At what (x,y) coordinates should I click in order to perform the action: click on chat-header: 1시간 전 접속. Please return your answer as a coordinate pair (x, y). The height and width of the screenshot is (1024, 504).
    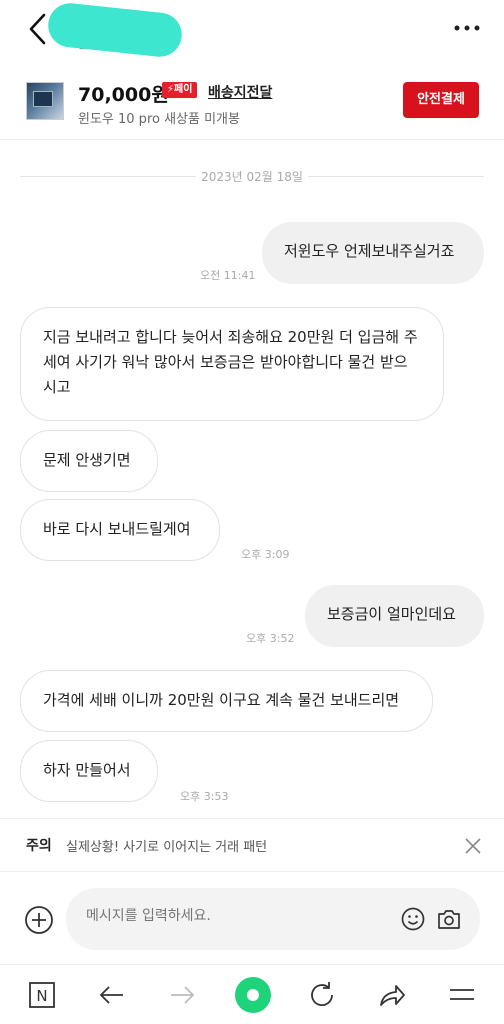
    Looking at the image, I should click on (252, 31).